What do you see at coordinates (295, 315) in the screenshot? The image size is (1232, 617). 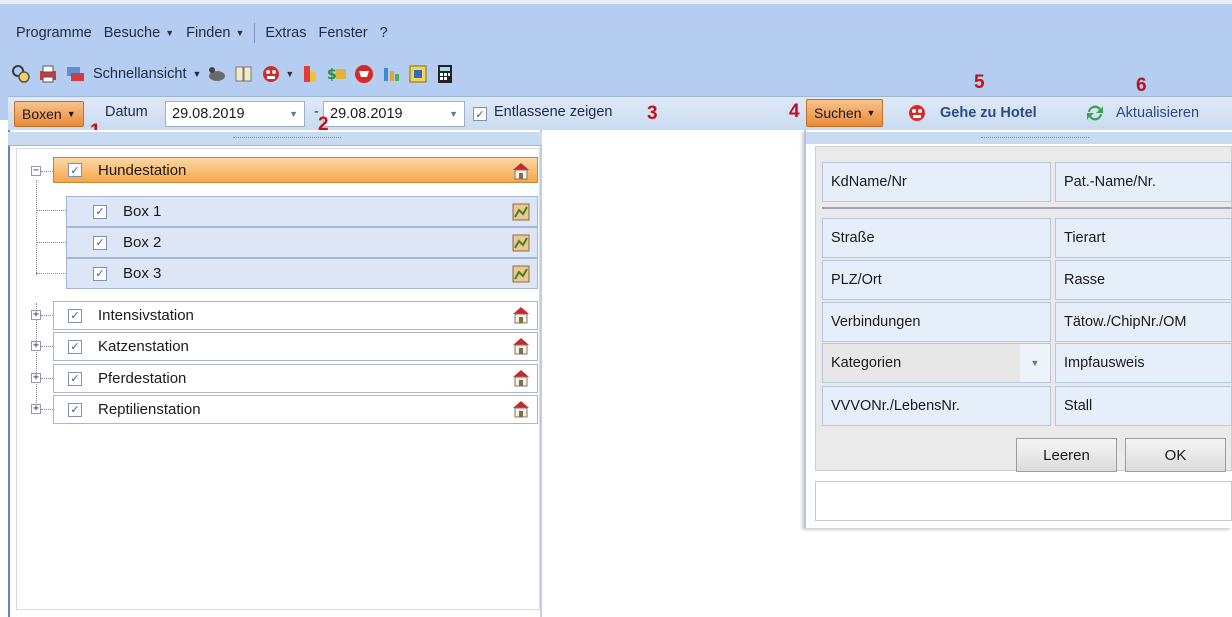 I see `tree-node-intensivstation: ✓ Intensivstation` at bounding box center [295, 315].